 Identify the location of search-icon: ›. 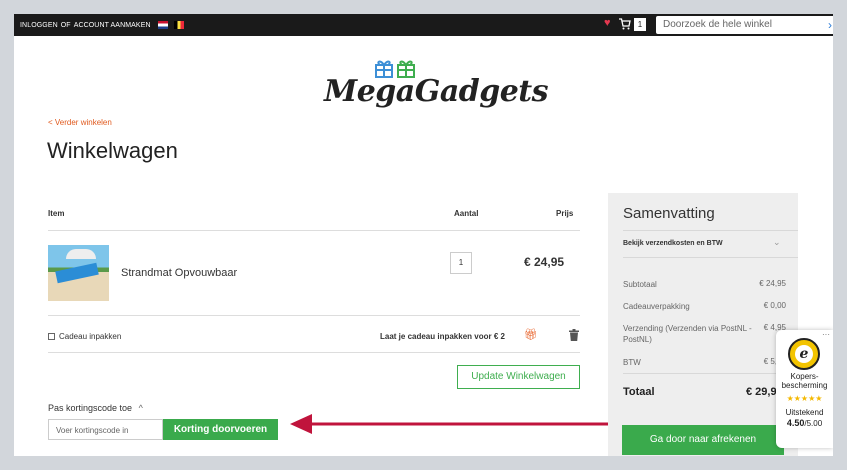
(830, 25).